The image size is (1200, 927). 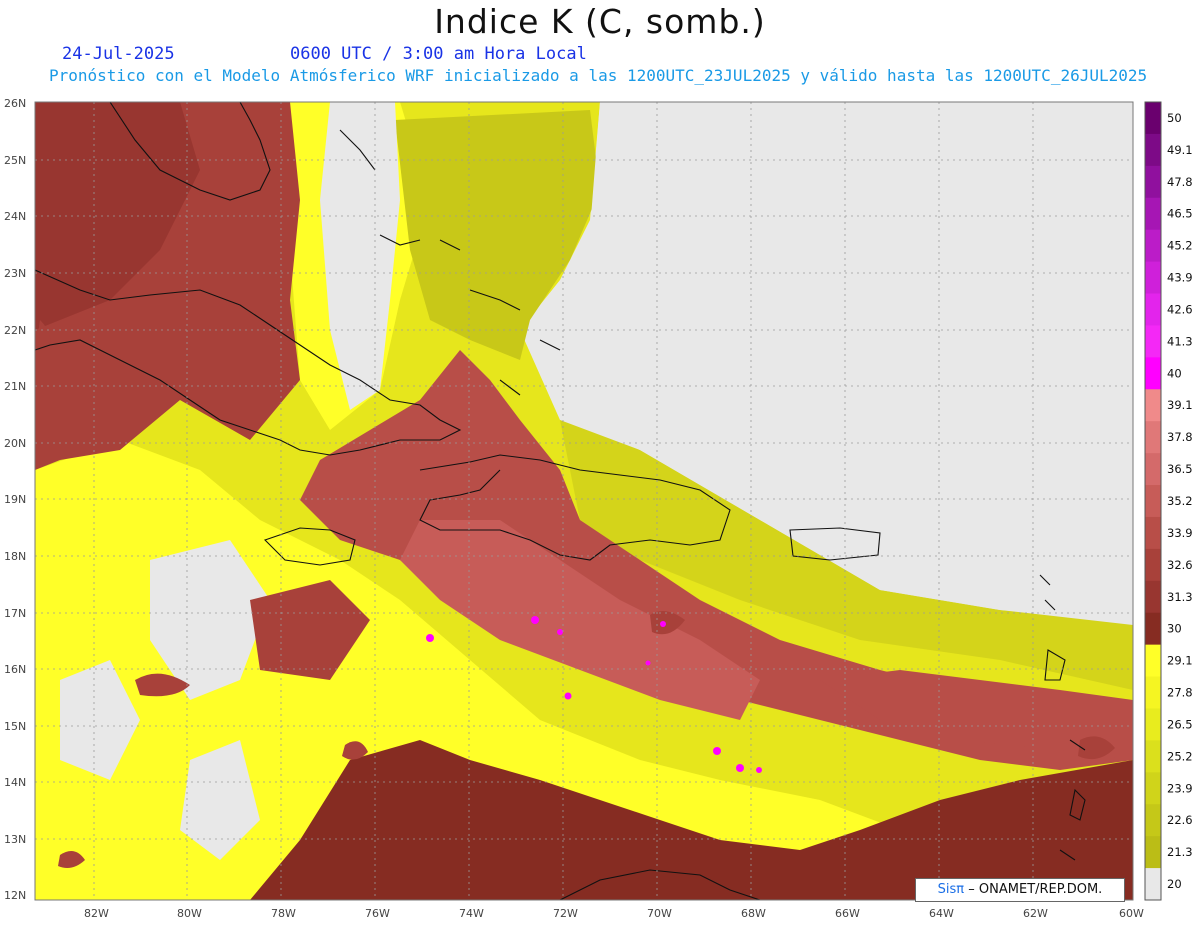 I want to click on lon-label: 72W, so click(x=565, y=913).